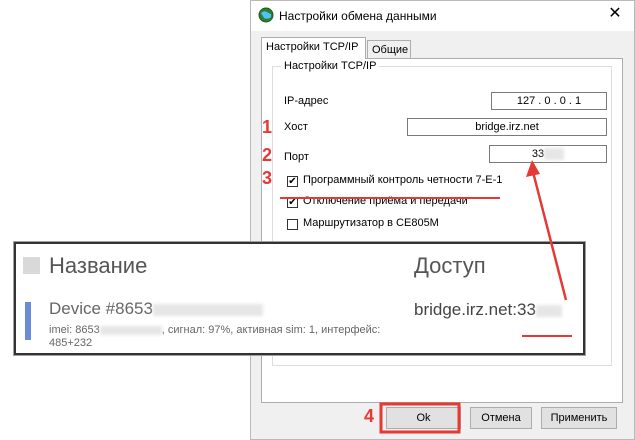 Image resolution: width=635 pixels, height=440 pixels. What do you see at coordinates (358, 16) in the screenshot?
I see `dialog-title: Настройки обмена данными` at bounding box center [358, 16].